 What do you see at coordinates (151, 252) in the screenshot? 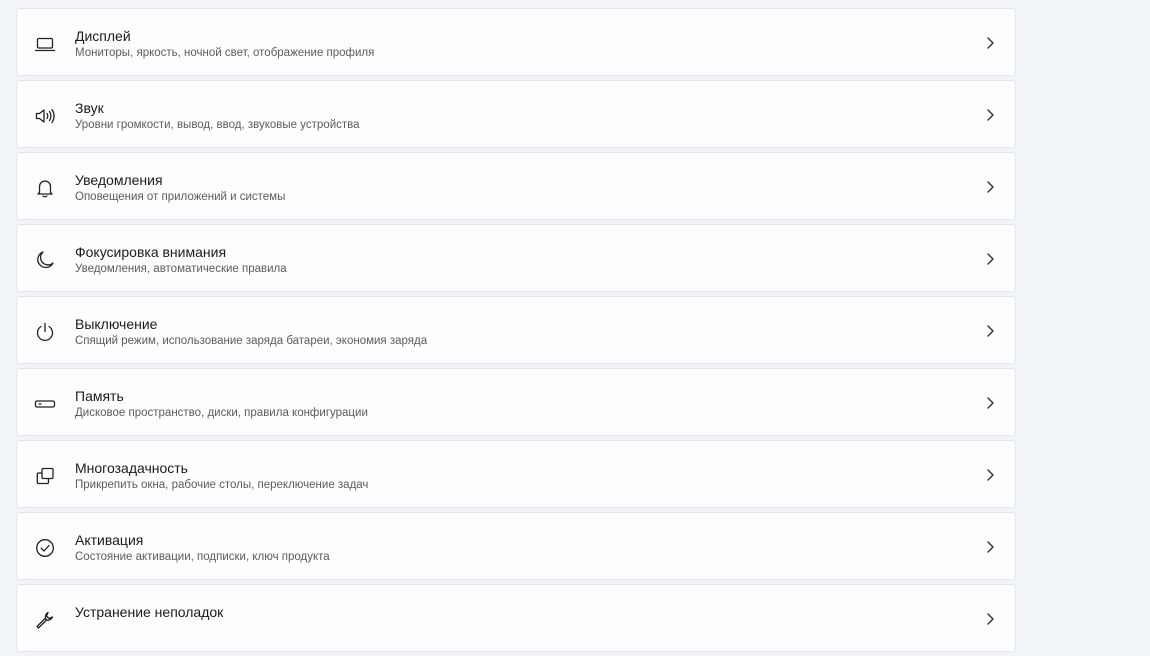
I see `settings-item-title: Фокусировка внимания` at bounding box center [151, 252].